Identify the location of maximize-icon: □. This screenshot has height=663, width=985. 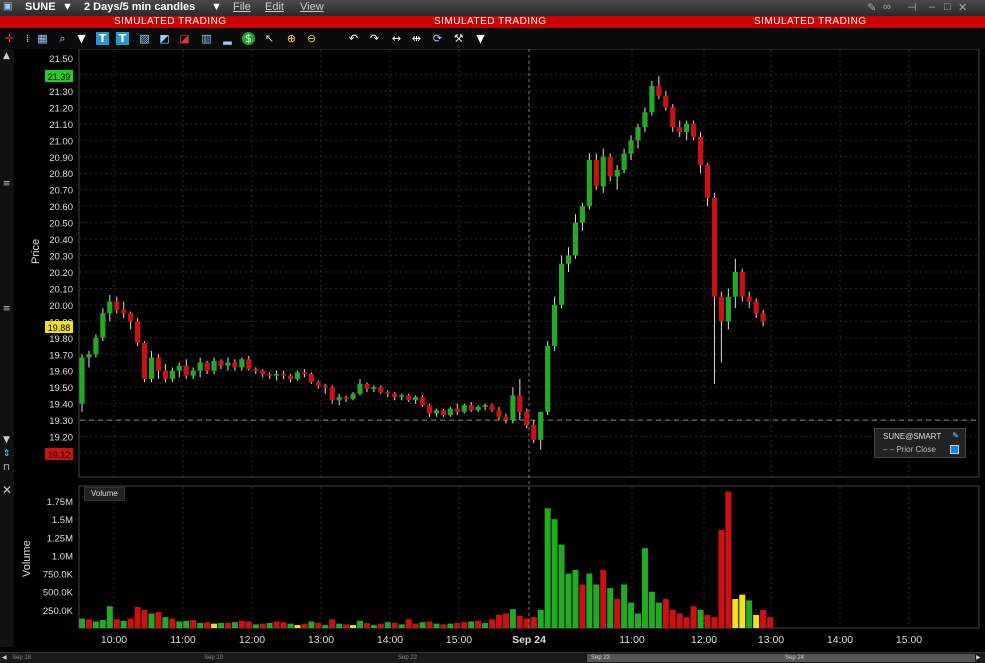
(947, 7).